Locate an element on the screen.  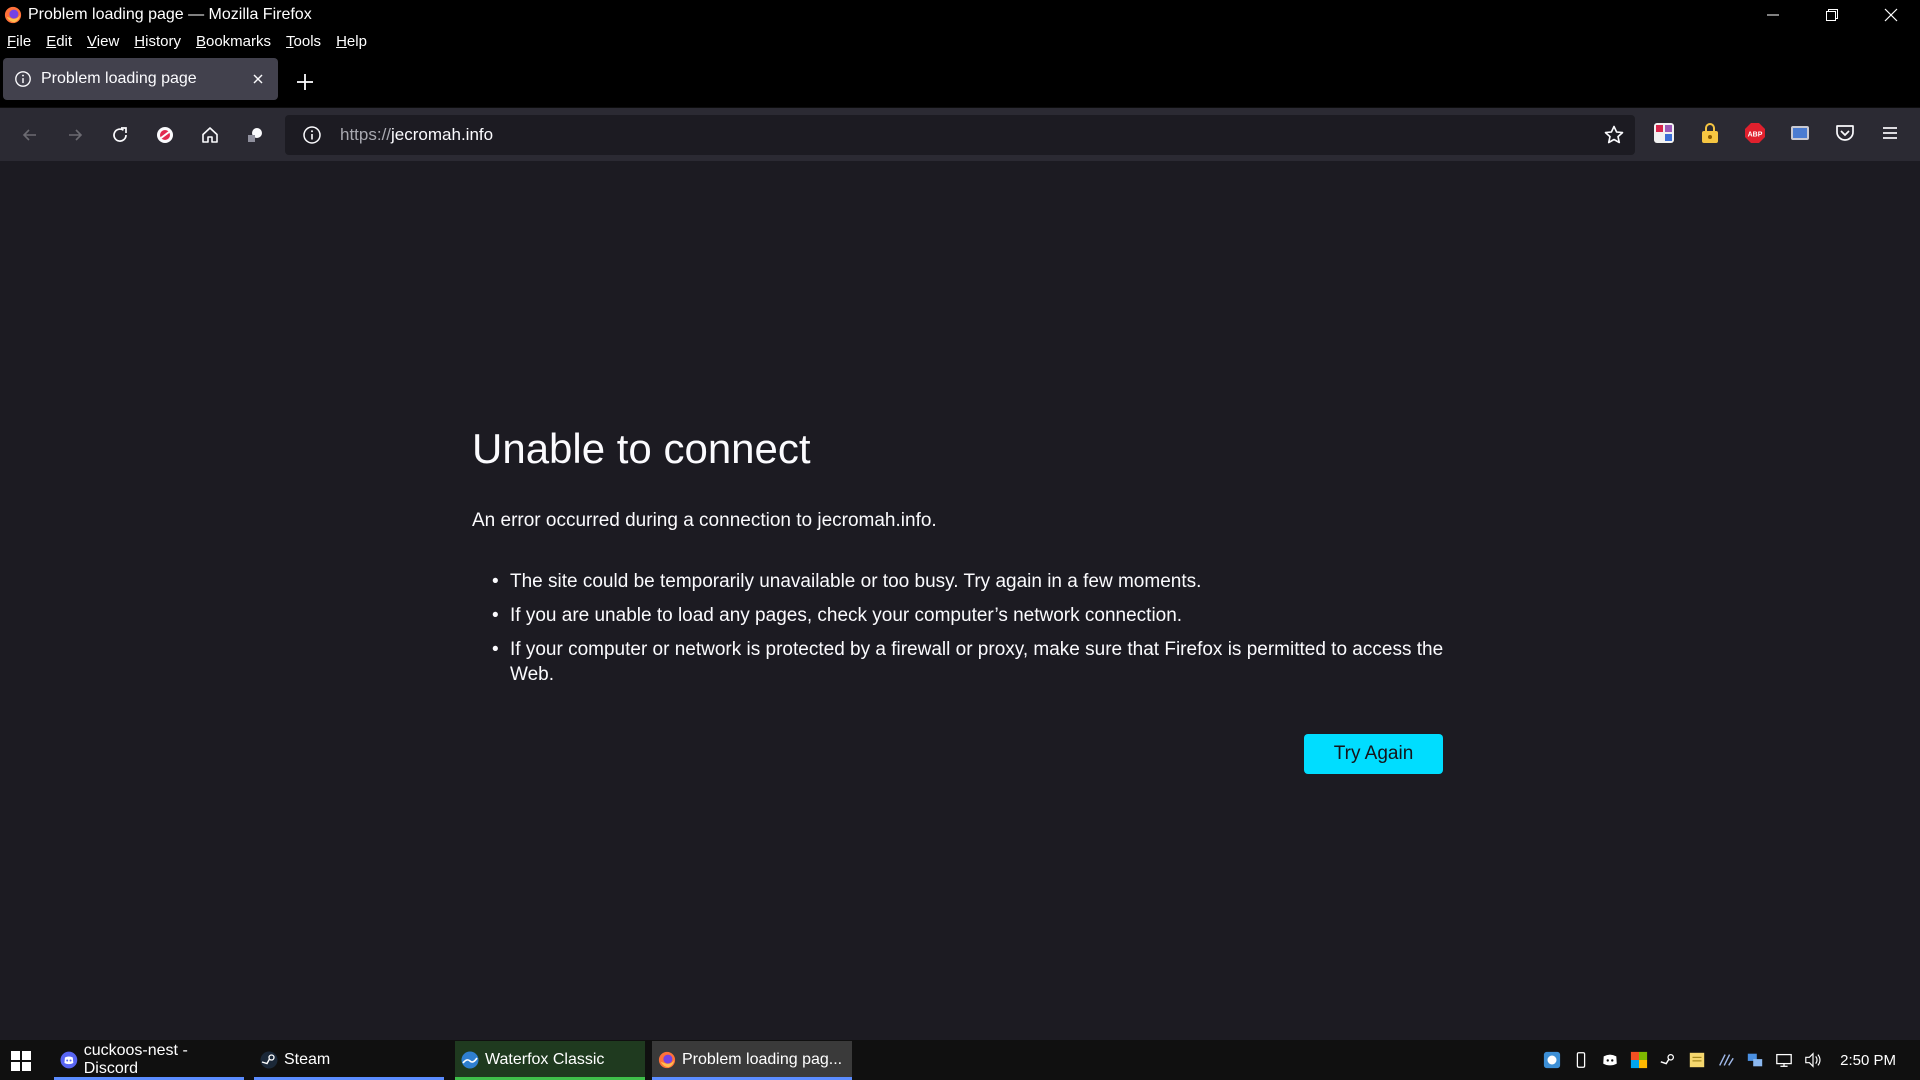
menu-bookmarks: Bookmarks is located at coordinates (233, 41).